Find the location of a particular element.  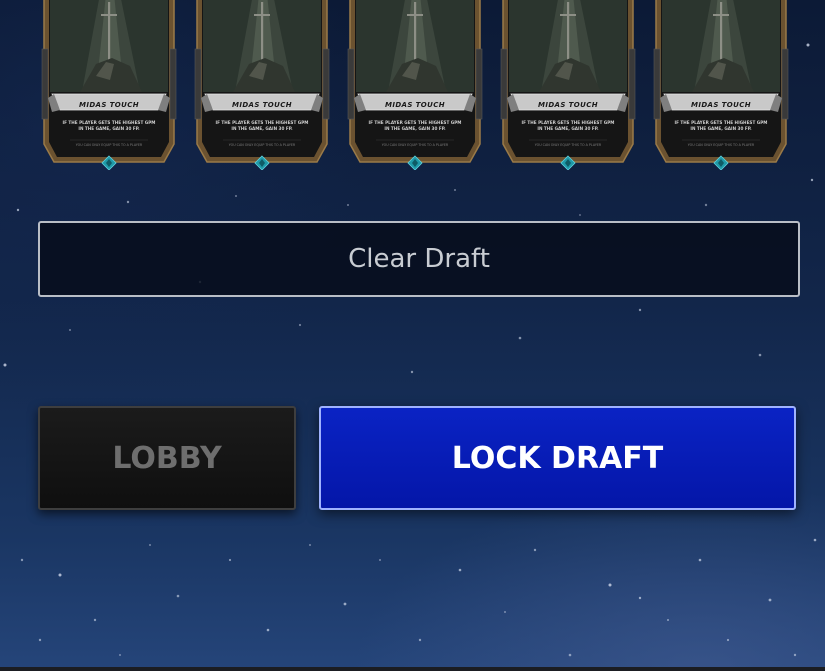

lobby-button: LOBBY is located at coordinates (167, 458).